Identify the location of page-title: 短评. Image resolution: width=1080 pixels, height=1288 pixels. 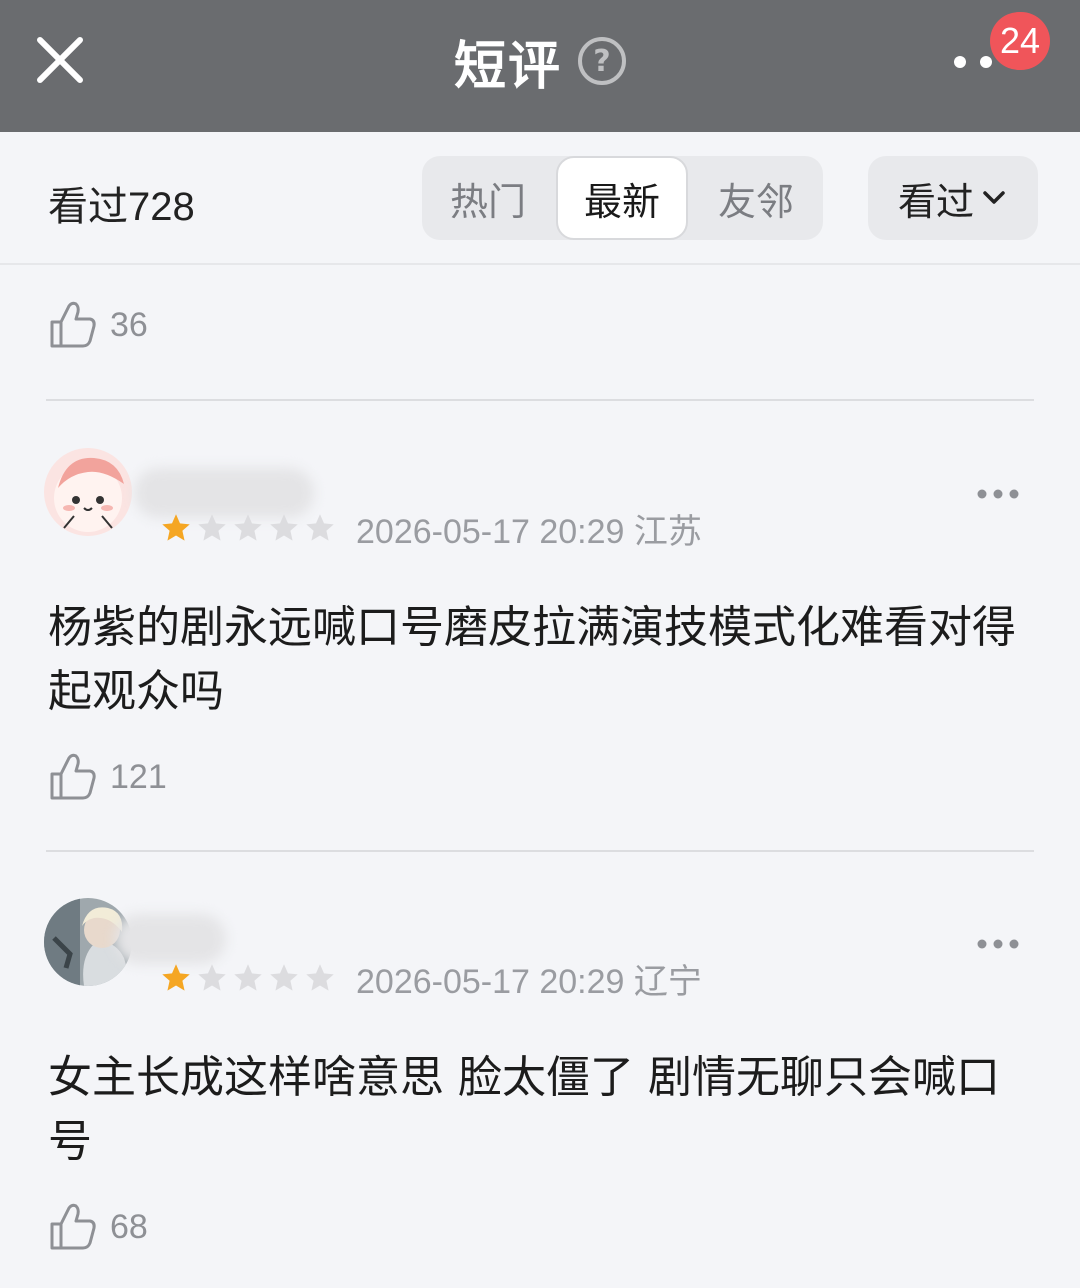
(507, 66).